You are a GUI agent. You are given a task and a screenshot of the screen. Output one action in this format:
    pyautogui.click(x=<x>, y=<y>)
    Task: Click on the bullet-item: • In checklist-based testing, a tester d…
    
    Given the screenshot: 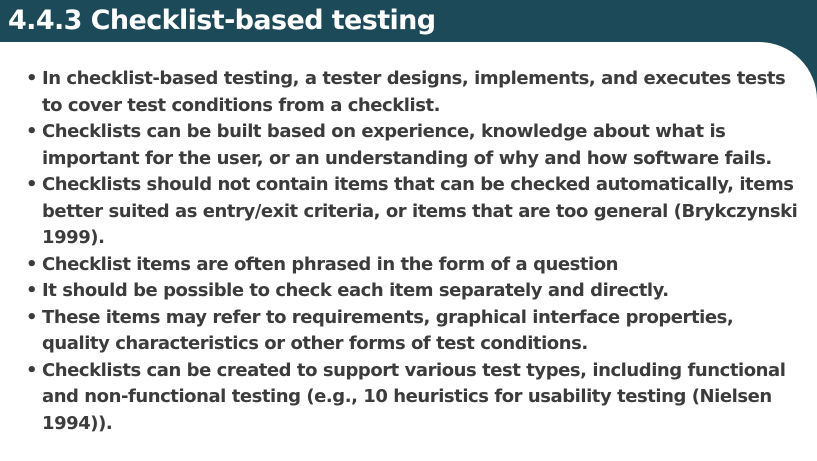 What is the action you would take?
    pyautogui.click(x=400, y=92)
    